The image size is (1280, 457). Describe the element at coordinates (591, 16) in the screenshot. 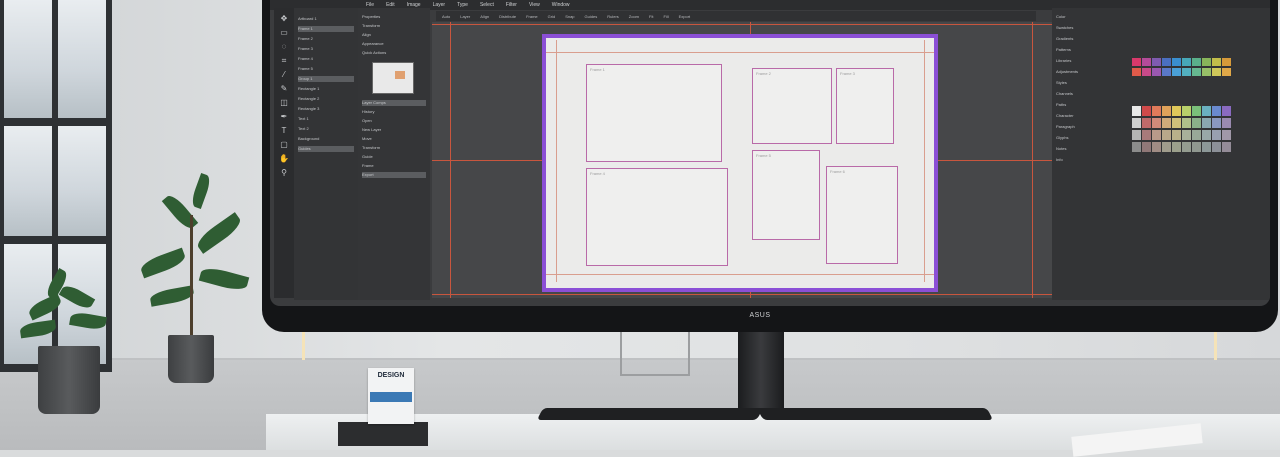

I see `option-guides: Guides` at that location.